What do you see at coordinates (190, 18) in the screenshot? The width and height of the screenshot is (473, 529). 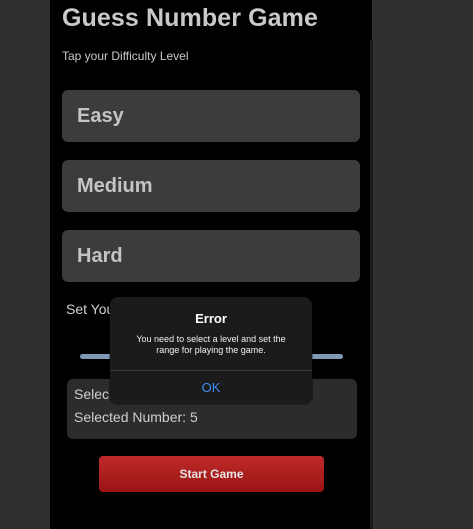 I see `page-title: Guess Number Game` at bounding box center [190, 18].